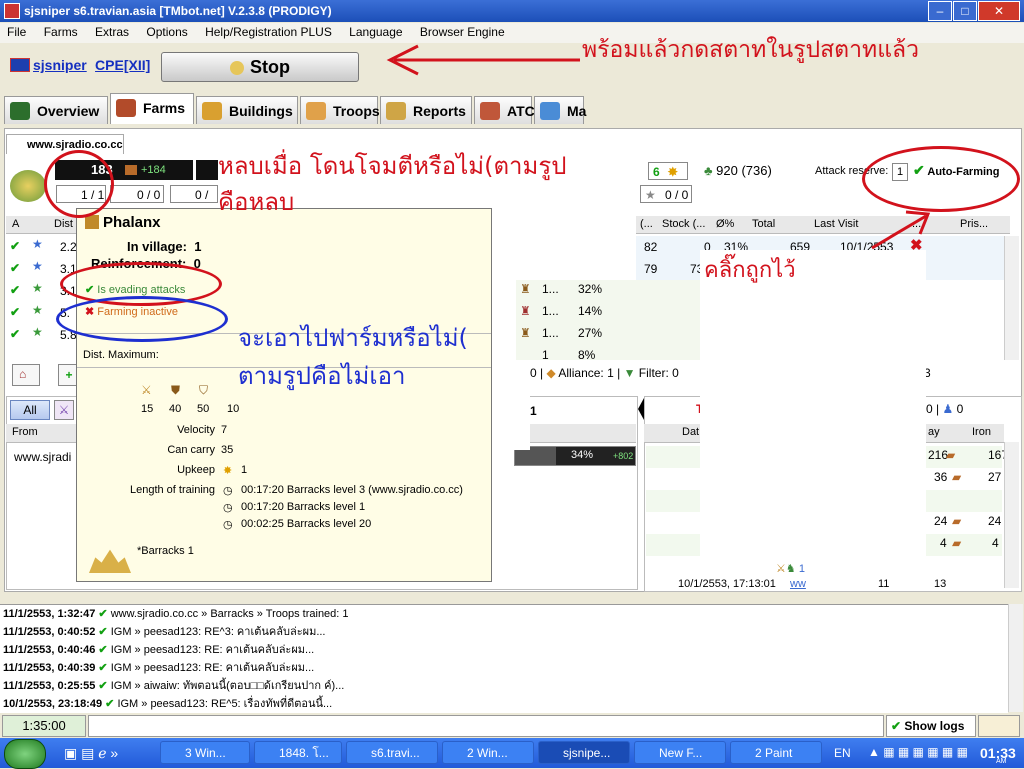 Image resolution: width=1024 pixels, height=769 pixels. Describe the element at coordinates (931, 726) in the screenshot. I see `show-logs-toggle: ✔ Show logs` at that location.